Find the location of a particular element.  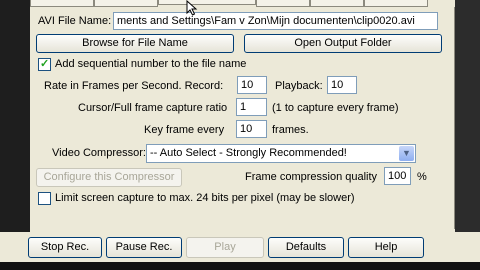

defaults-button: Defaults is located at coordinates (306, 247).